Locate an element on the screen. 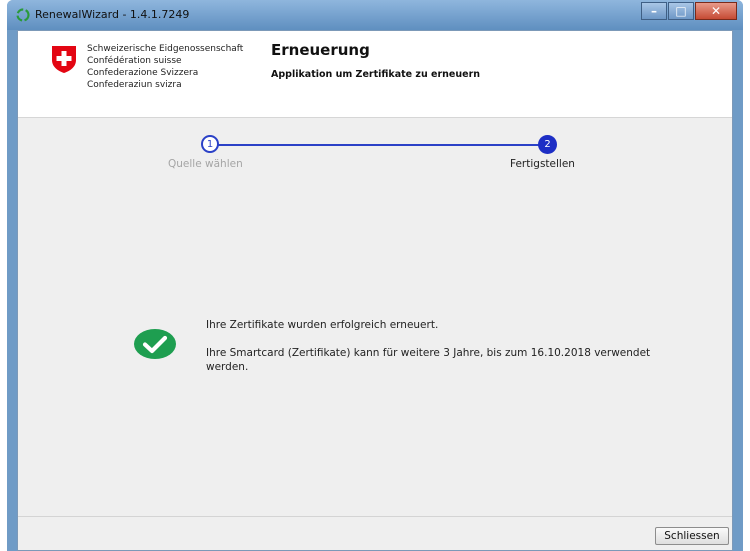 This screenshot has width=750, height=551. close-window-button: ✕ is located at coordinates (716, 11).